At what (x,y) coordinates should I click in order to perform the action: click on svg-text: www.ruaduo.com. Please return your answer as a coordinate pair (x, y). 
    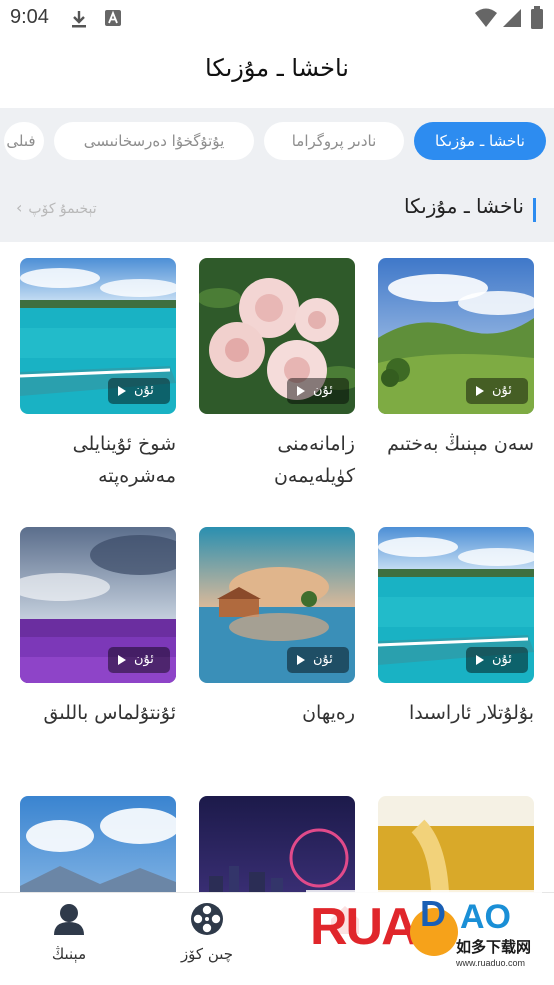
    Looking at the image, I should click on (490, 963).